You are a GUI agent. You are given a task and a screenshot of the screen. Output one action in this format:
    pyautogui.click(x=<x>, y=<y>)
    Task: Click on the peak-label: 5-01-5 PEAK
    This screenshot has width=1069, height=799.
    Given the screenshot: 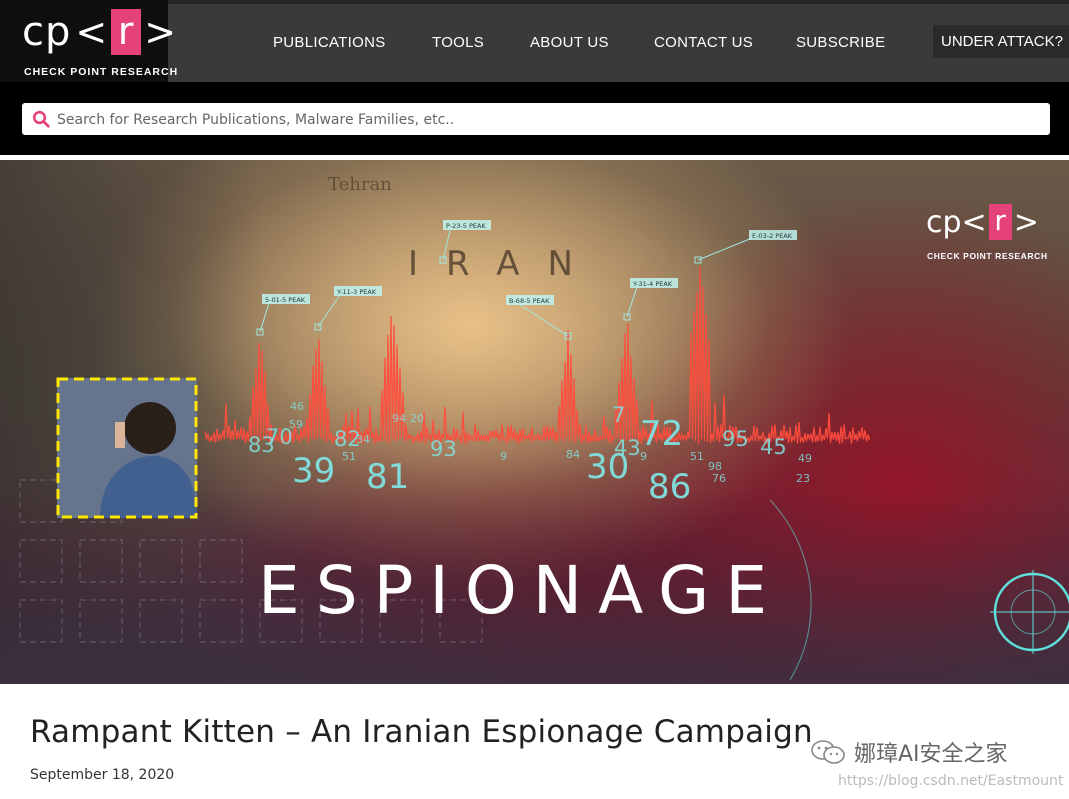 What is the action you would take?
    pyautogui.click(x=285, y=300)
    